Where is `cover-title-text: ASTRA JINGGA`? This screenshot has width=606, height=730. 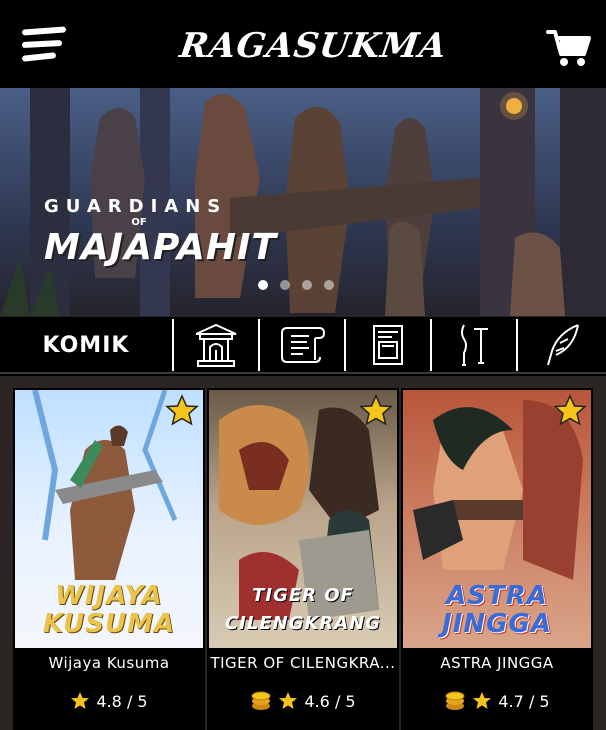
cover-title-text: ASTRA JINGGA is located at coordinates (497, 610).